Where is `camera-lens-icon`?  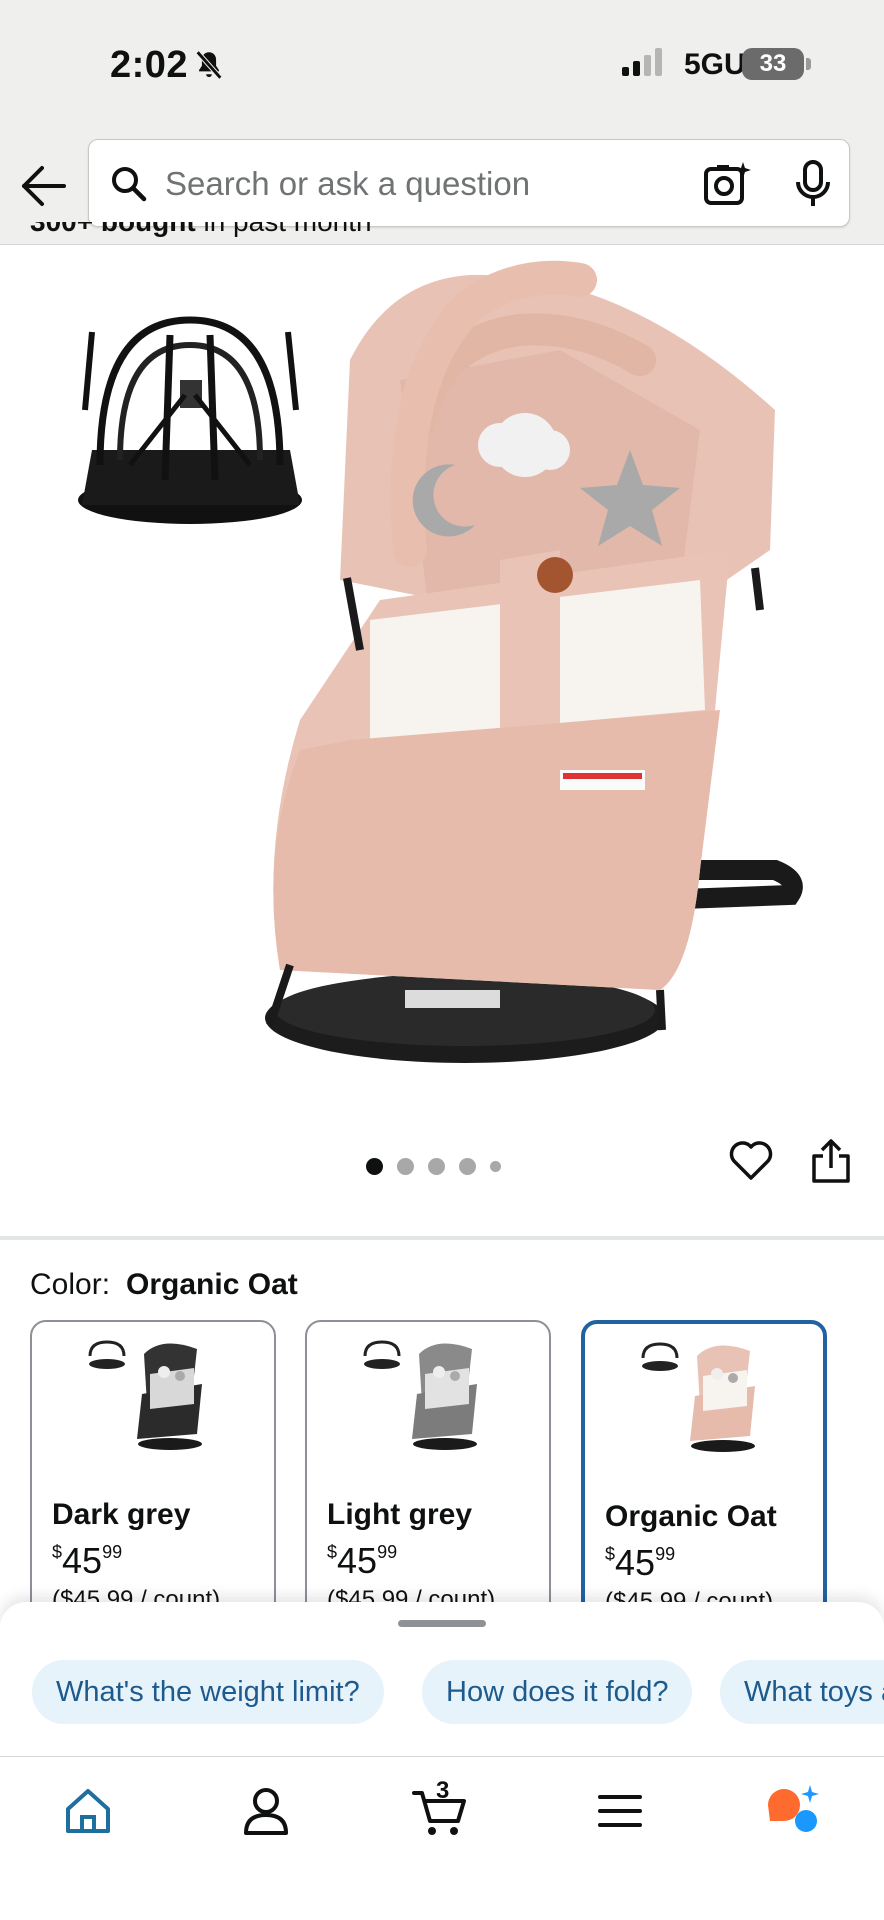 camera-lens-icon is located at coordinates (727, 184).